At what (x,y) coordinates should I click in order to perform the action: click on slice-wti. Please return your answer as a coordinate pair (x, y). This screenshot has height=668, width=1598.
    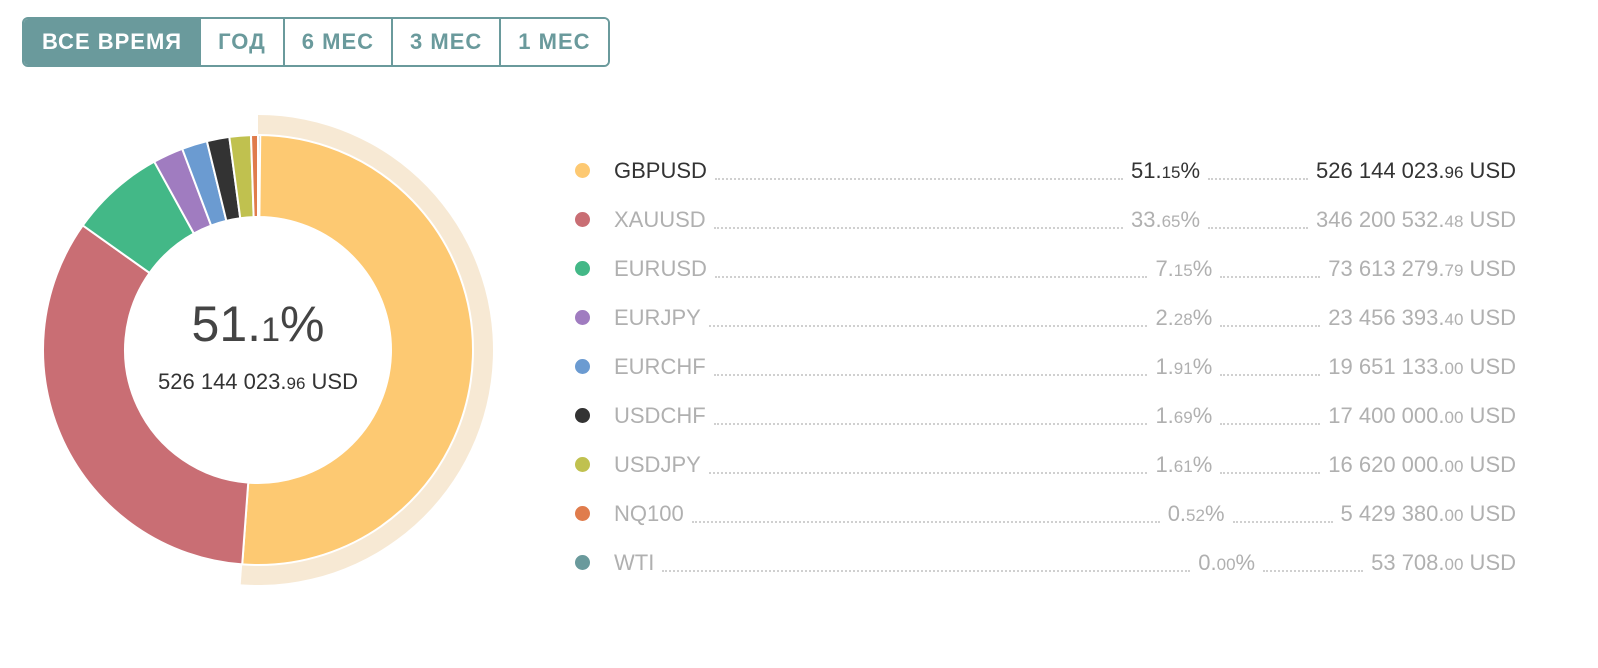
    Looking at the image, I should click on (259, 176).